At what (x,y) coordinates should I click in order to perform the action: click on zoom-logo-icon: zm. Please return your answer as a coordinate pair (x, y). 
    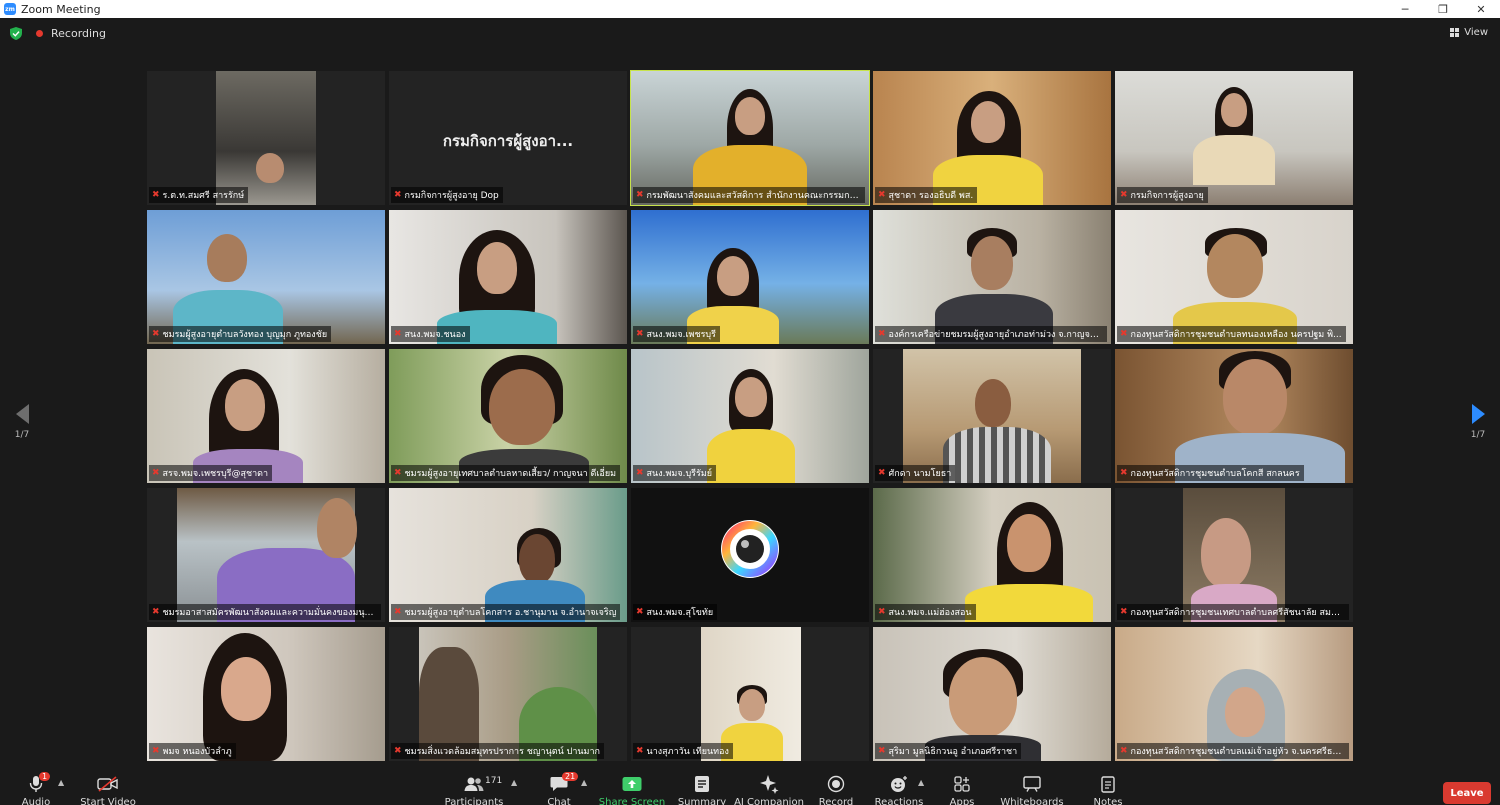
    Looking at the image, I should click on (10, 9).